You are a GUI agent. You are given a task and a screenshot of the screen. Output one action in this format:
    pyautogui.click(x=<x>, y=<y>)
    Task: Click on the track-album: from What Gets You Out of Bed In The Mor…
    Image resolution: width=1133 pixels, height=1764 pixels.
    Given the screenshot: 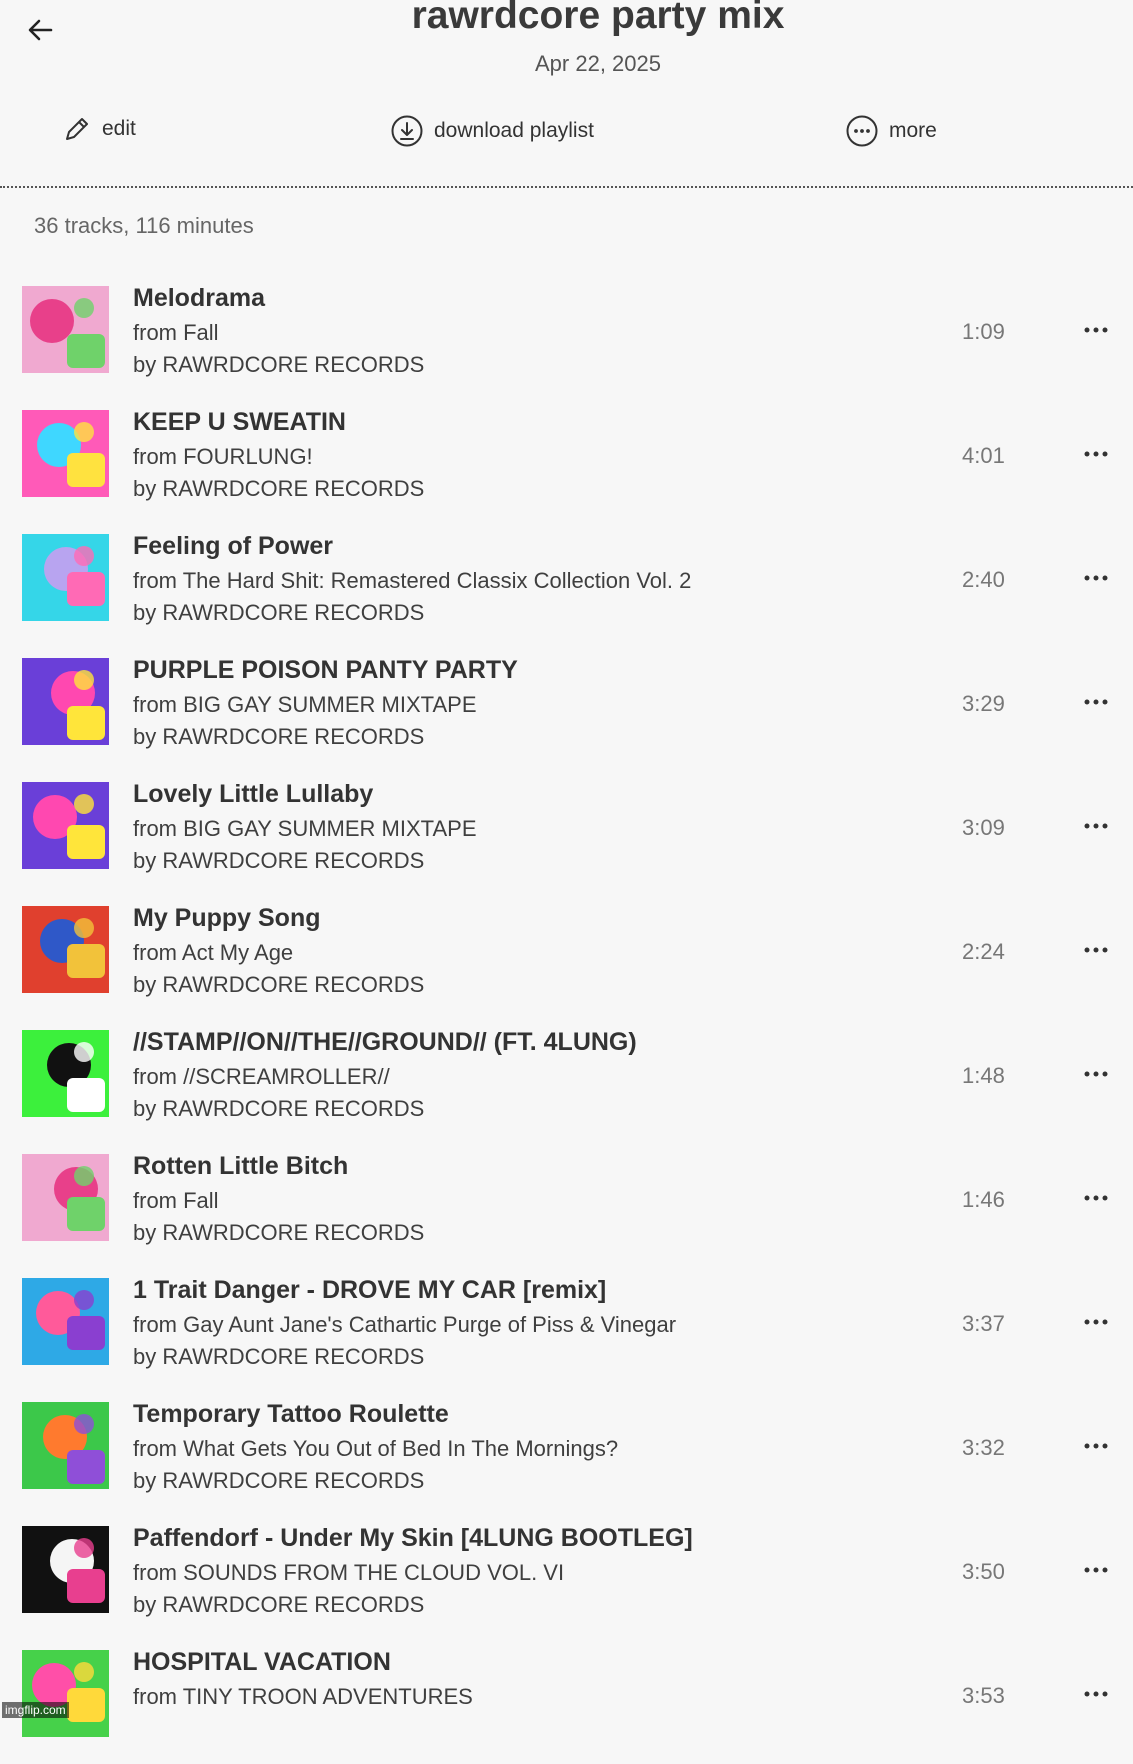 What is the action you would take?
    pyautogui.click(x=376, y=1448)
    